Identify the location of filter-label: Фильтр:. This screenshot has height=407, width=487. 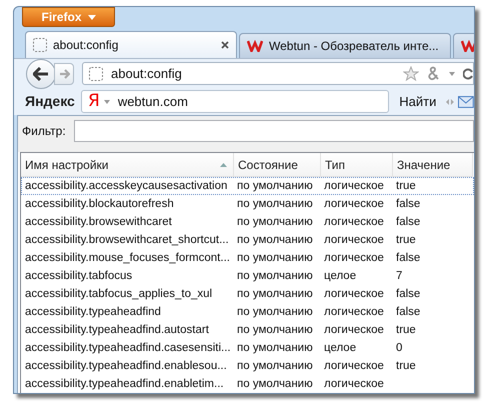
(44, 131).